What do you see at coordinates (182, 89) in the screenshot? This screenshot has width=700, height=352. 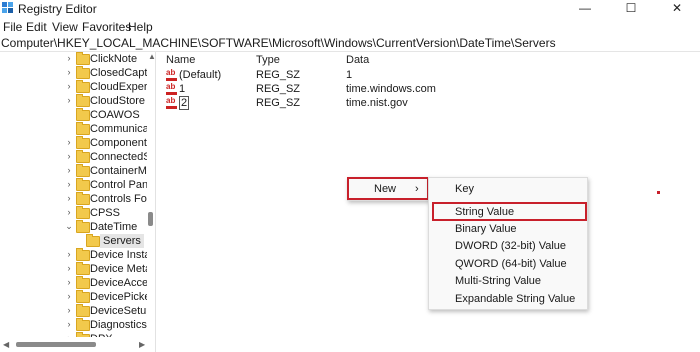 I see `value-name: 1` at bounding box center [182, 89].